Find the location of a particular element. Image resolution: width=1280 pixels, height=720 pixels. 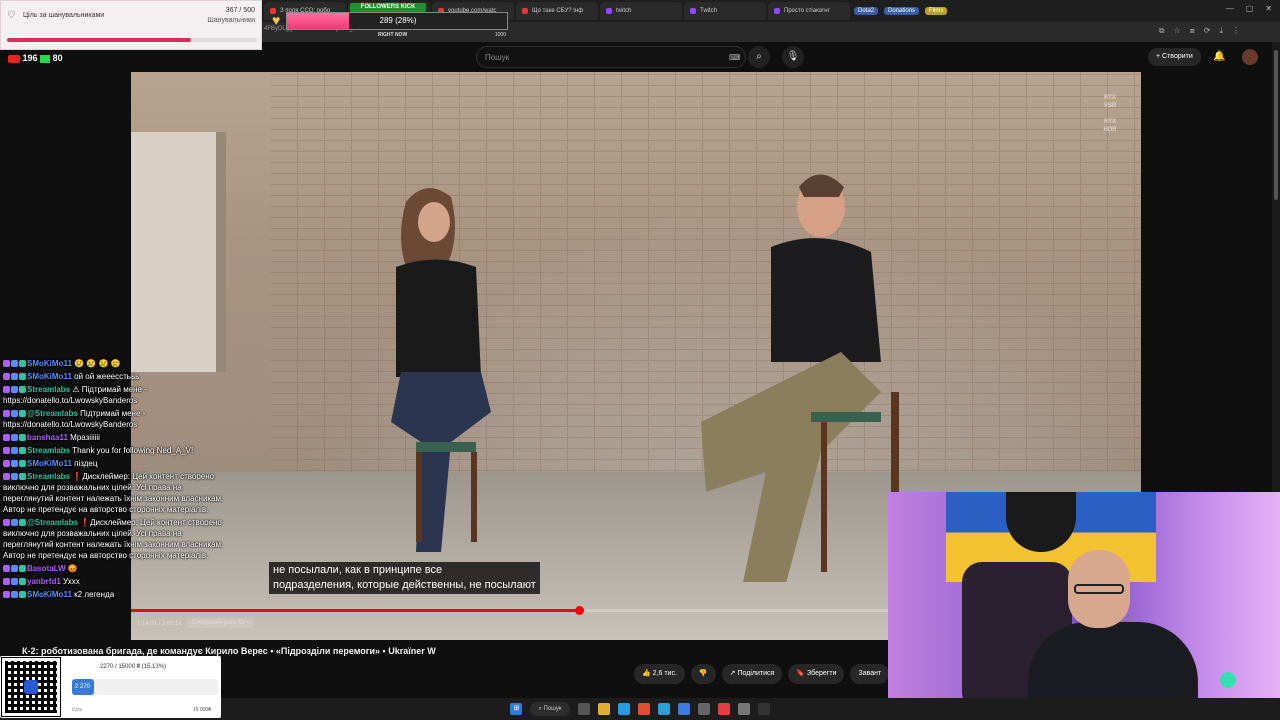

app-icon is located at coordinates (683, 709).